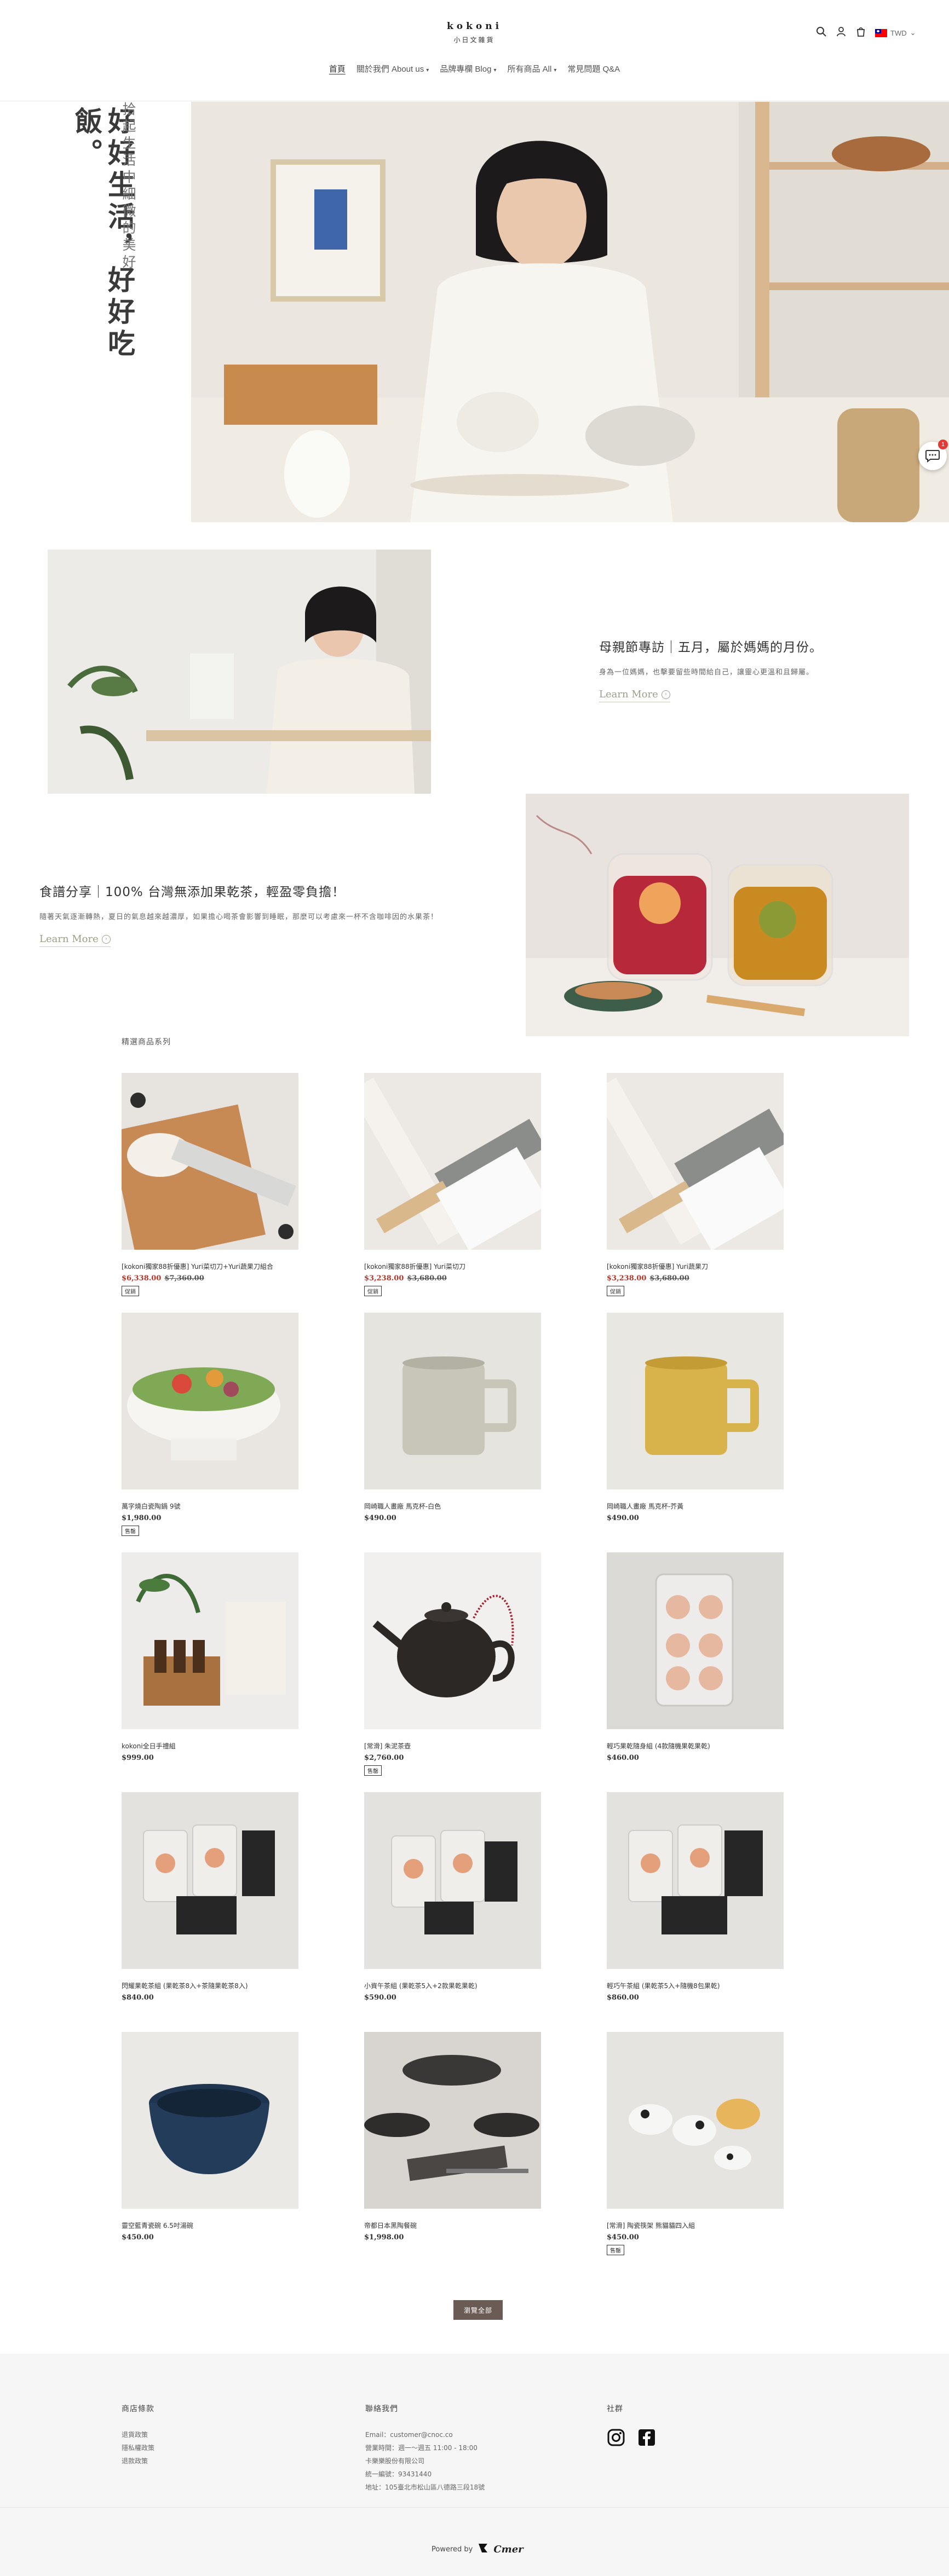  What do you see at coordinates (239, 672) in the screenshot?
I see `feature-image-mothers-day` at bounding box center [239, 672].